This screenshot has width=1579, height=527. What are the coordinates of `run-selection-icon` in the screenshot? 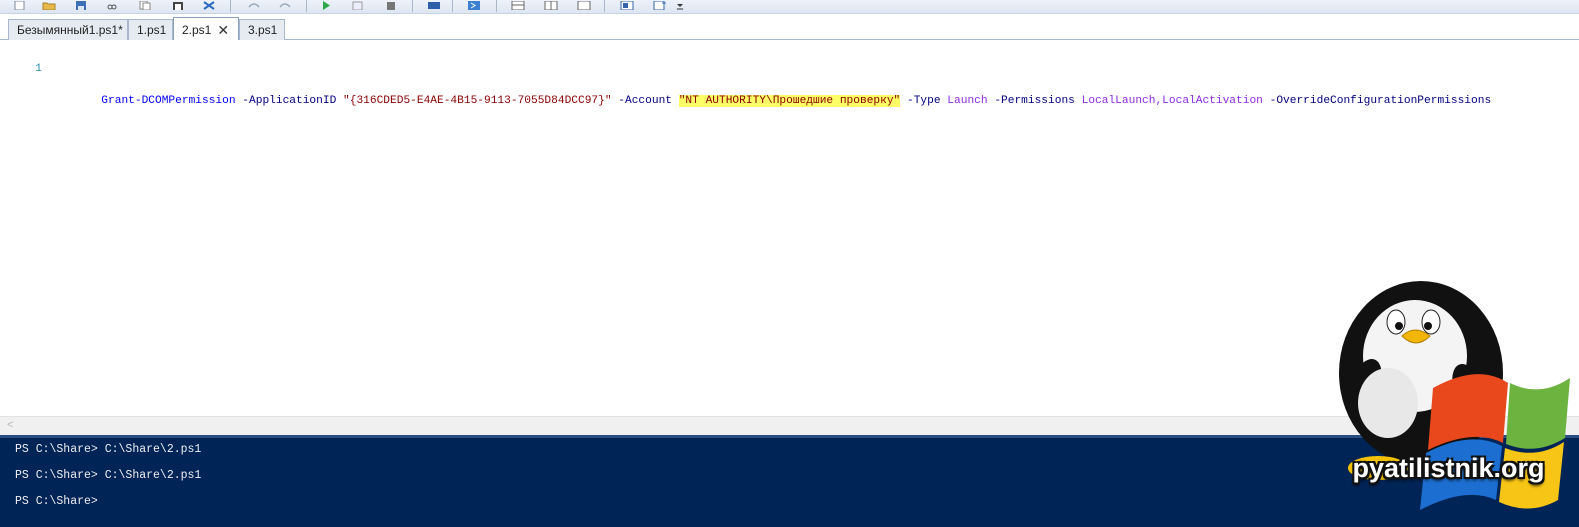 It's located at (358, 5).